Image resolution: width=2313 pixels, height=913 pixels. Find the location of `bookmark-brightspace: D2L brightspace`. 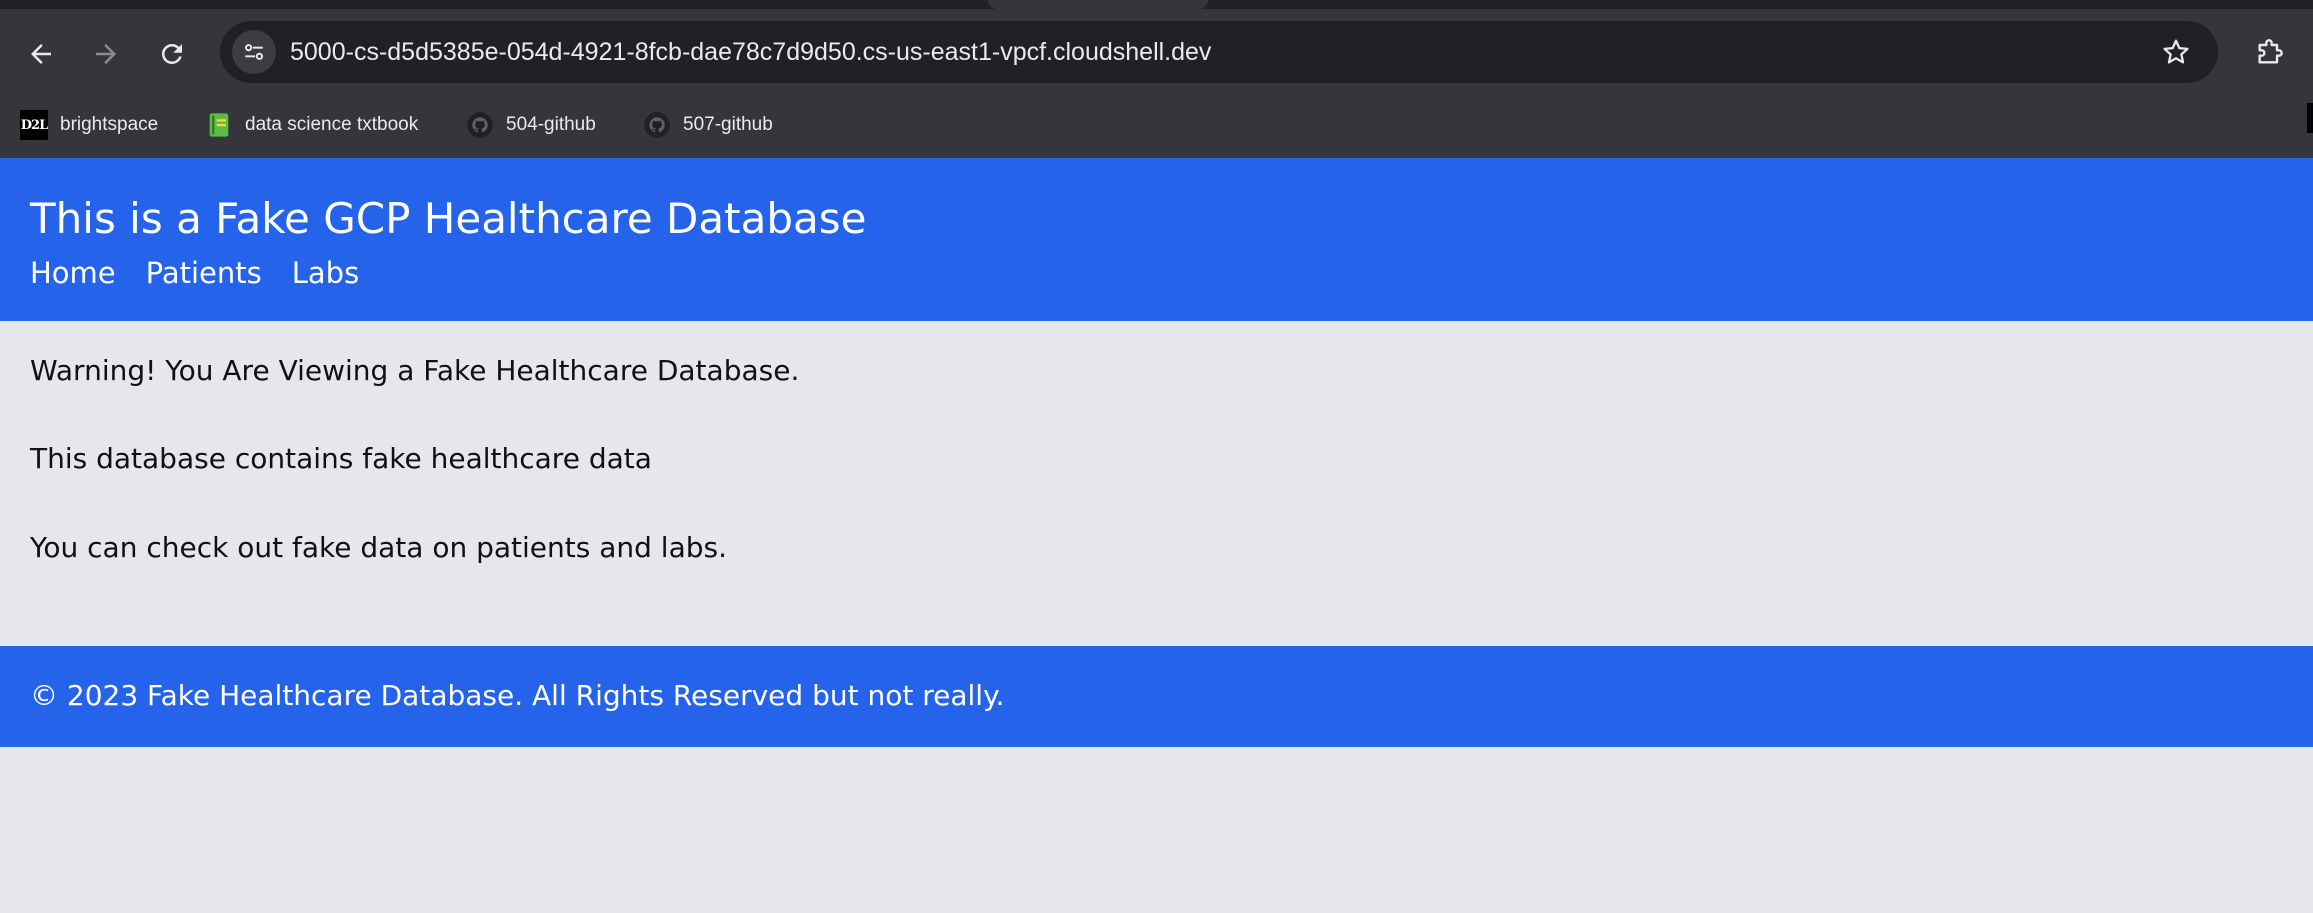

bookmark-brightspace: D2L brightspace is located at coordinates (89, 125).